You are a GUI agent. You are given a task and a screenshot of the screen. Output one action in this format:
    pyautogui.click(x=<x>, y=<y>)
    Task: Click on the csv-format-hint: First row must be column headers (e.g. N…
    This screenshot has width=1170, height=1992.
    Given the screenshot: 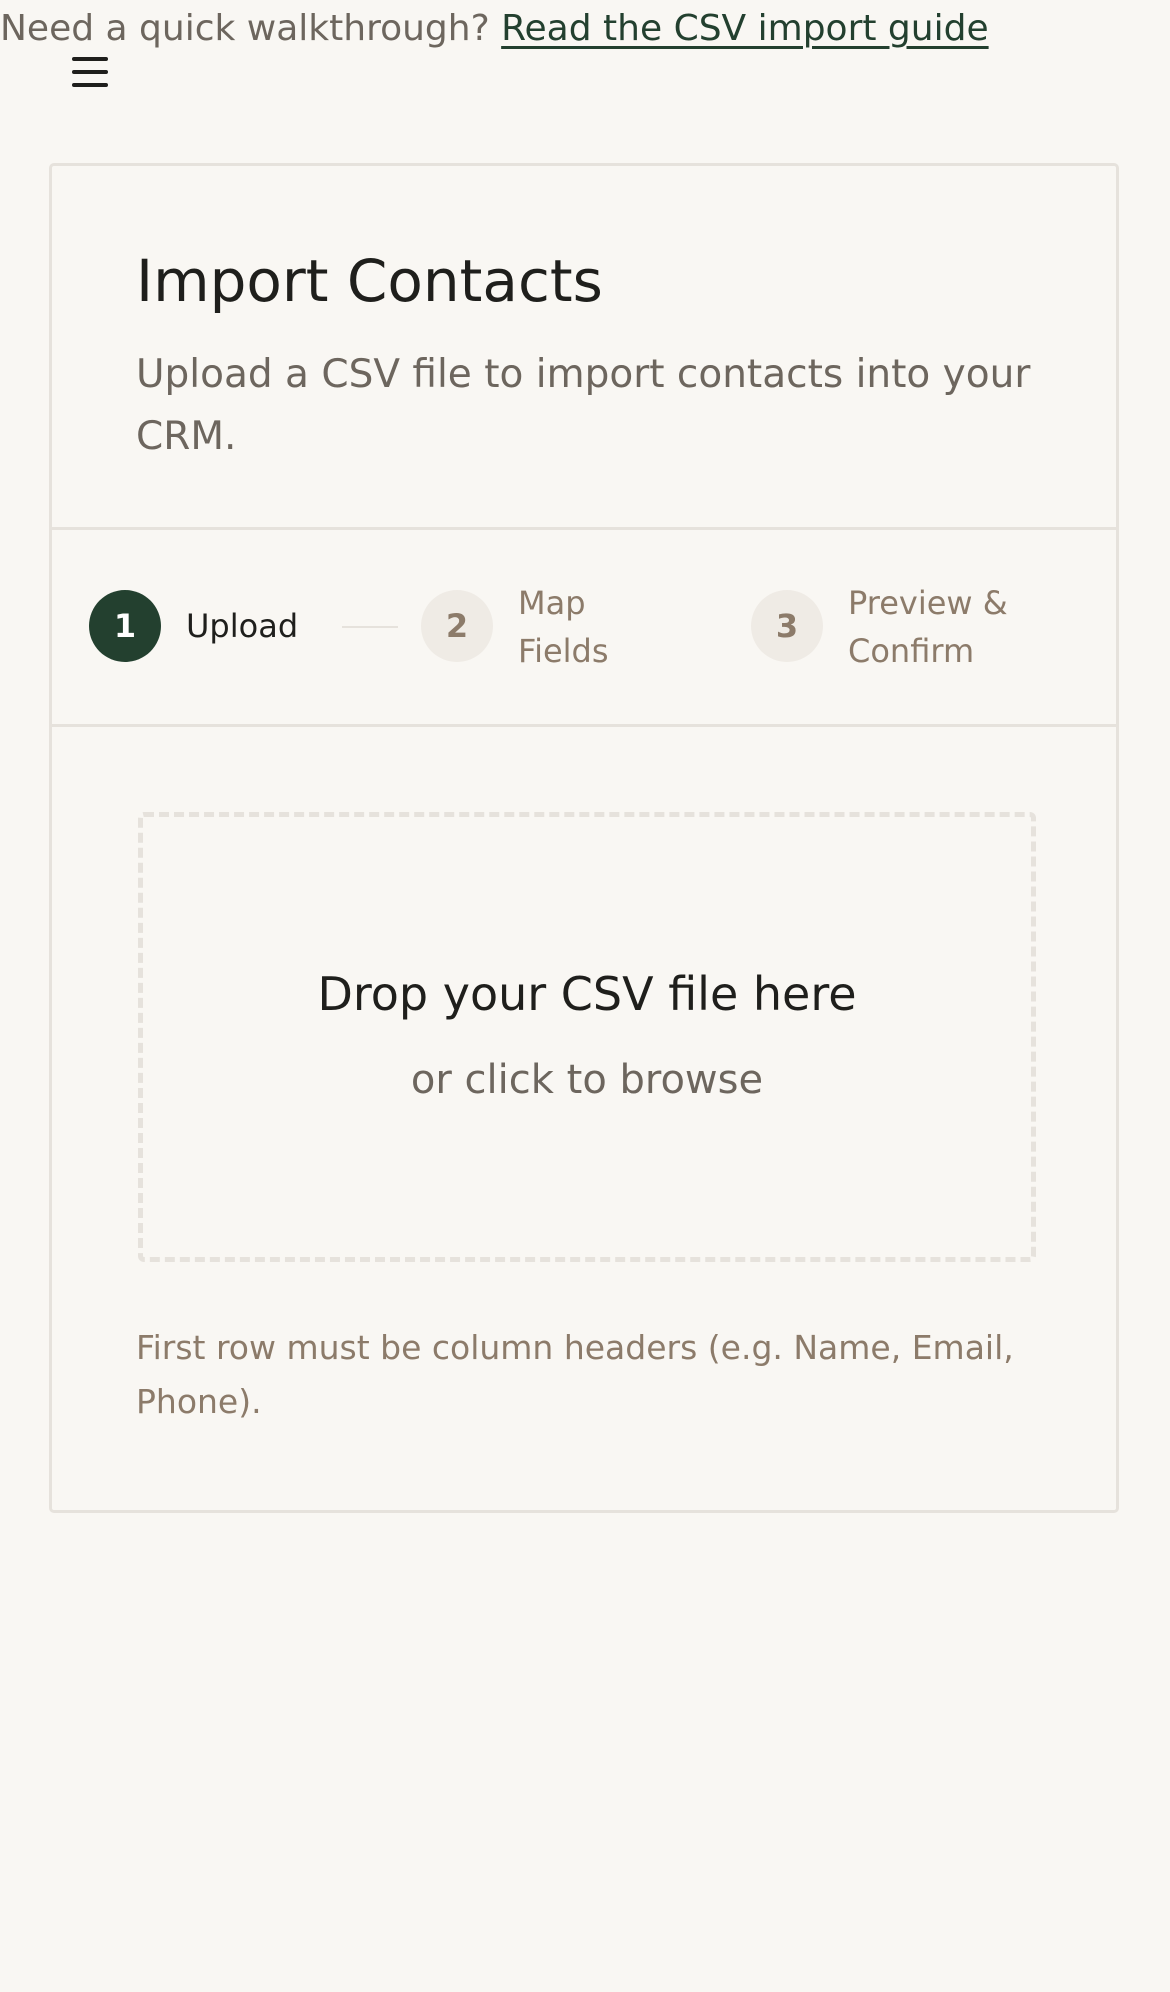 What is the action you would take?
    pyautogui.click(x=575, y=1374)
    